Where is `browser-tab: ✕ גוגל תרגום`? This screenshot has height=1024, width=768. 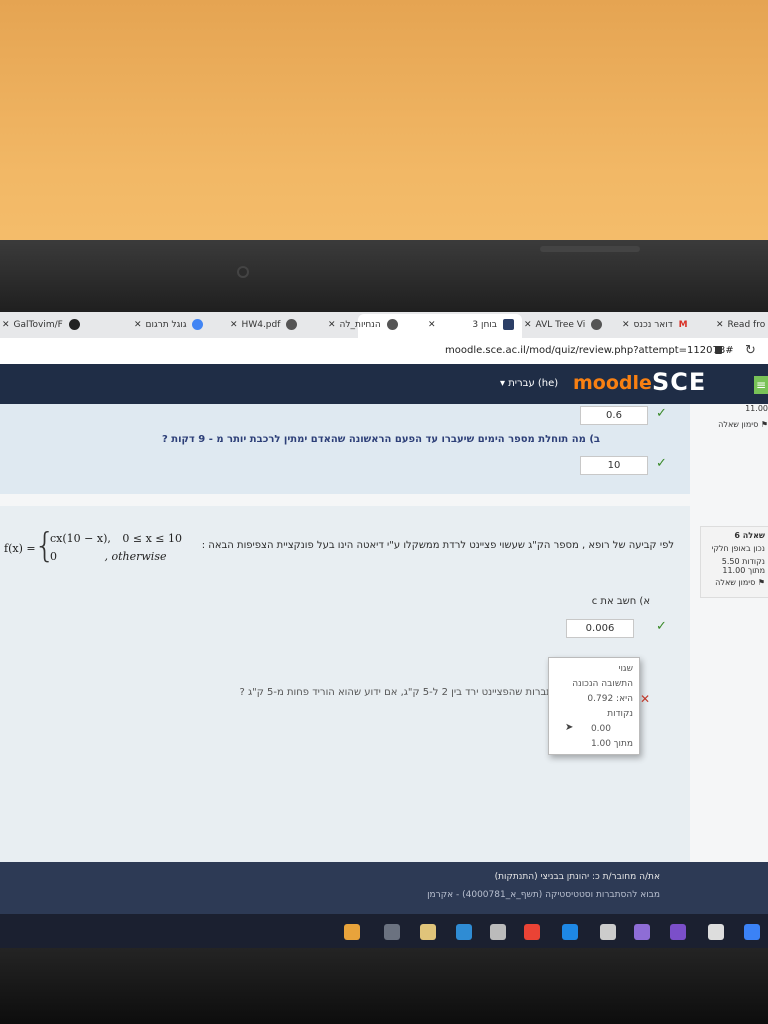 browser-tab: ✕ גוגל תרגום is located at coordinates (169, 325).